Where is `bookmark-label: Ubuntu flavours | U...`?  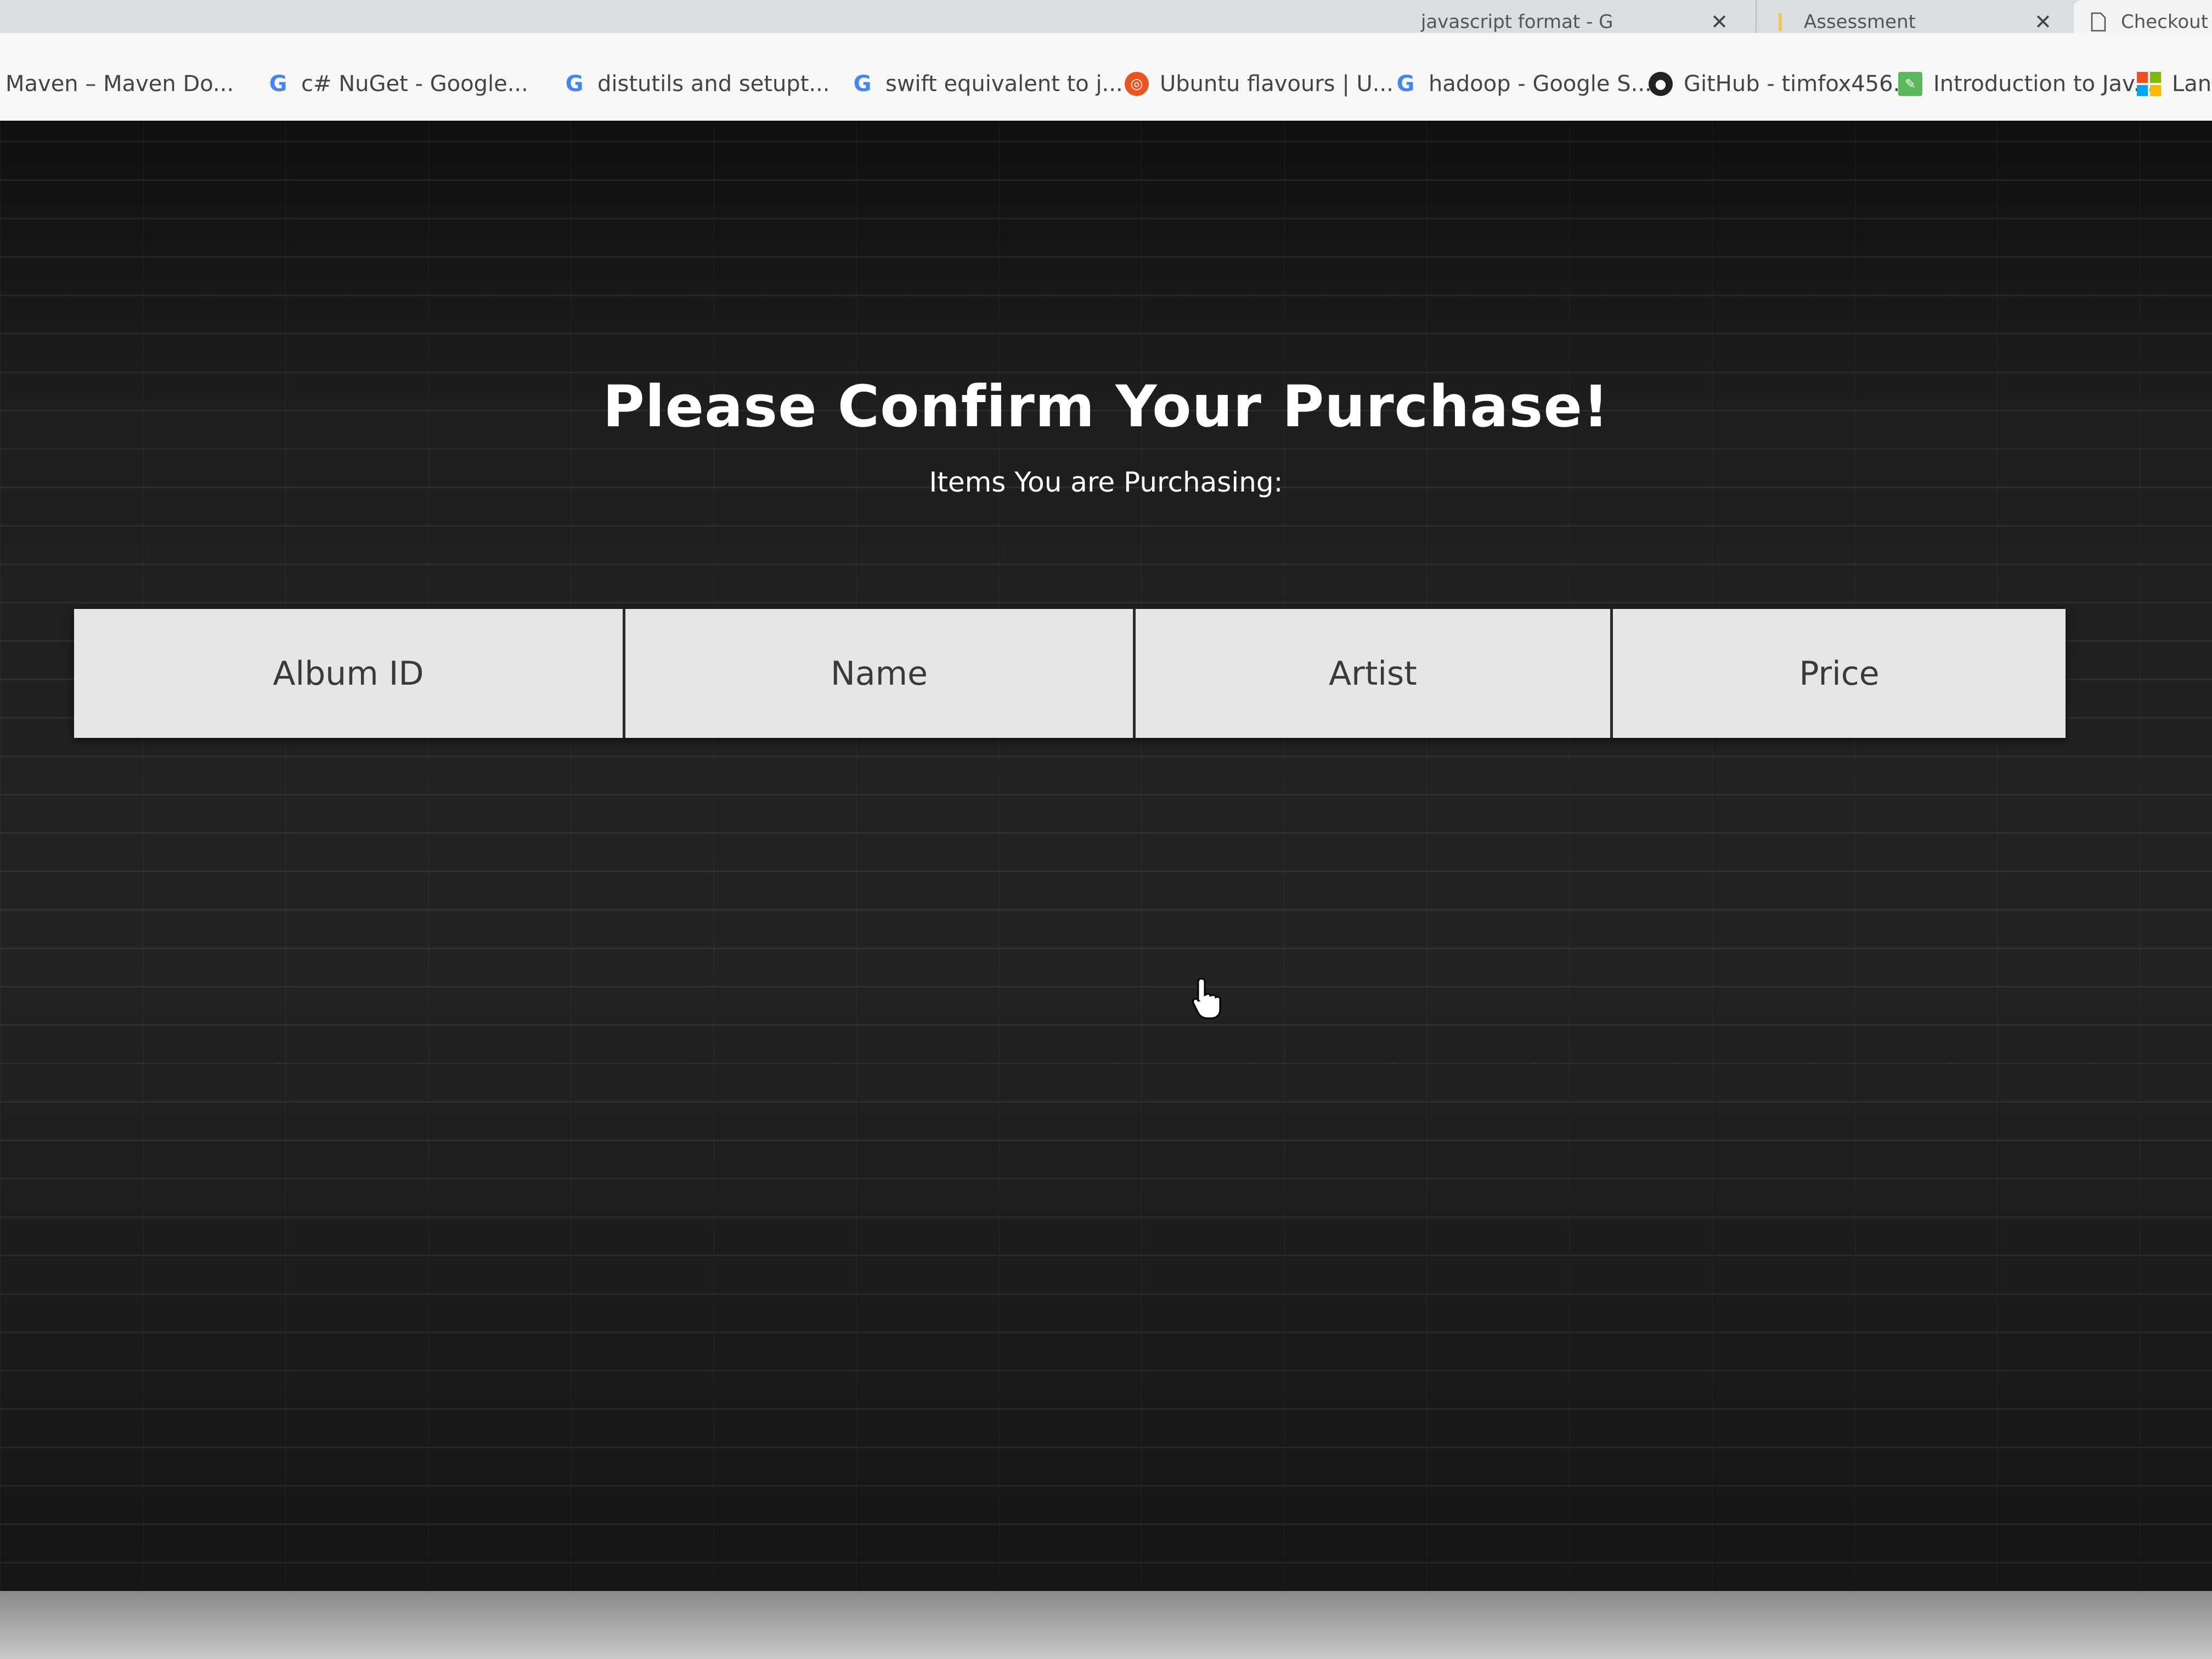
bookmark-label: Ubuntu flavours | U... is located at coordinates (1276, 84).